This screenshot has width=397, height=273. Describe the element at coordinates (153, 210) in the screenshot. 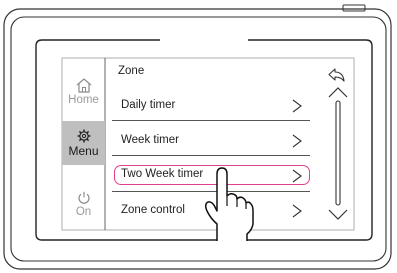

I see `menu-item-label: Zone control` at that location.